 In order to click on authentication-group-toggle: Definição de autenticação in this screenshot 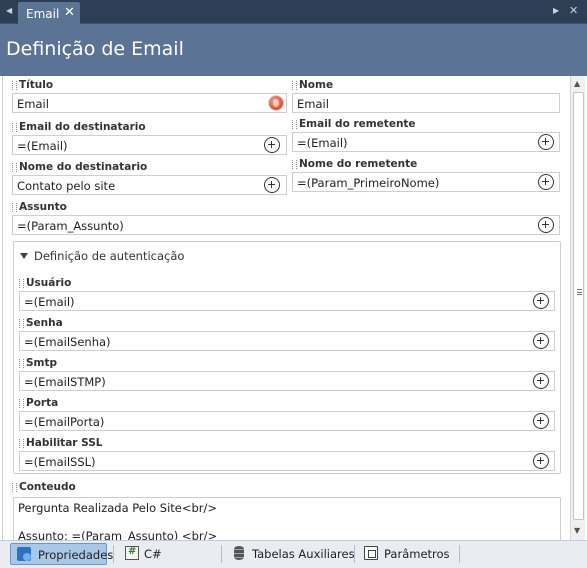, I will do `click(102, 256)`.